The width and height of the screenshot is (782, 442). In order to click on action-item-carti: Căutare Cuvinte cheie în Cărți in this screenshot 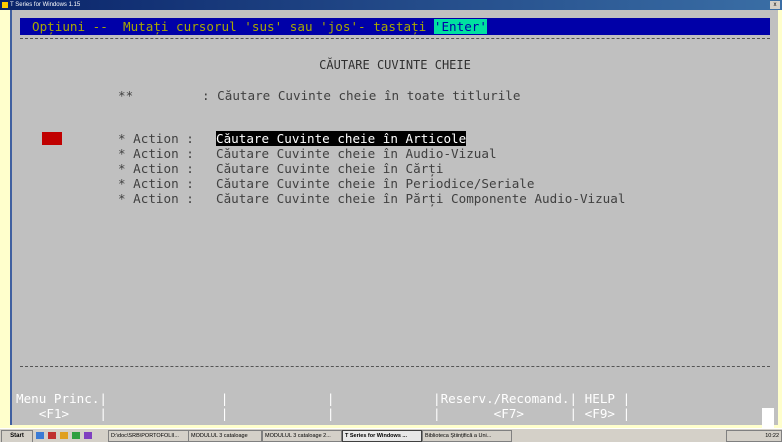, I will do `click(329, 168)`.